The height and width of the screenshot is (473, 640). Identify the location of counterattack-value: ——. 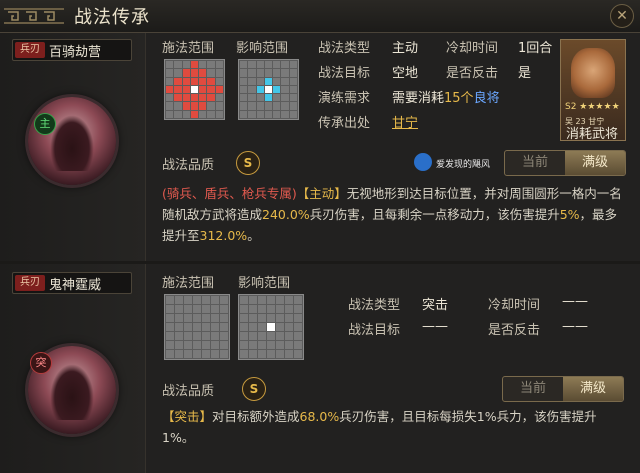
(575, 326).